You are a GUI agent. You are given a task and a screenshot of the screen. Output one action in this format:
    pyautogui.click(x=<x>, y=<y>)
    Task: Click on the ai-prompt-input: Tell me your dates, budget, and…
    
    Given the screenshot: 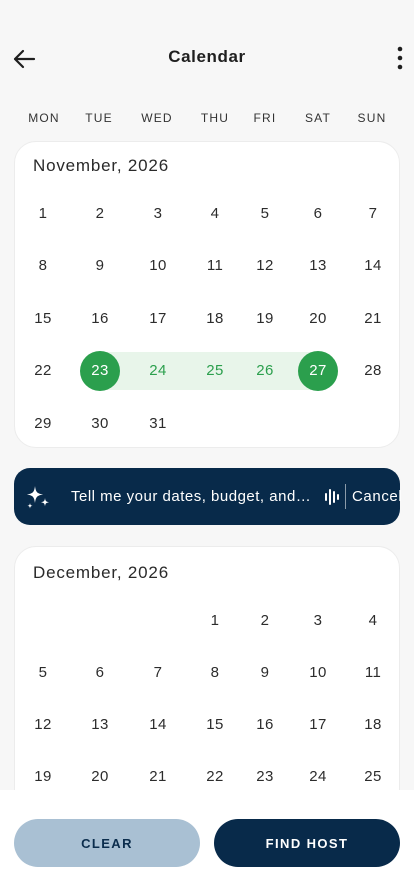 What is the action you would take?
    pyautogui.click(x=196, y=496)
    